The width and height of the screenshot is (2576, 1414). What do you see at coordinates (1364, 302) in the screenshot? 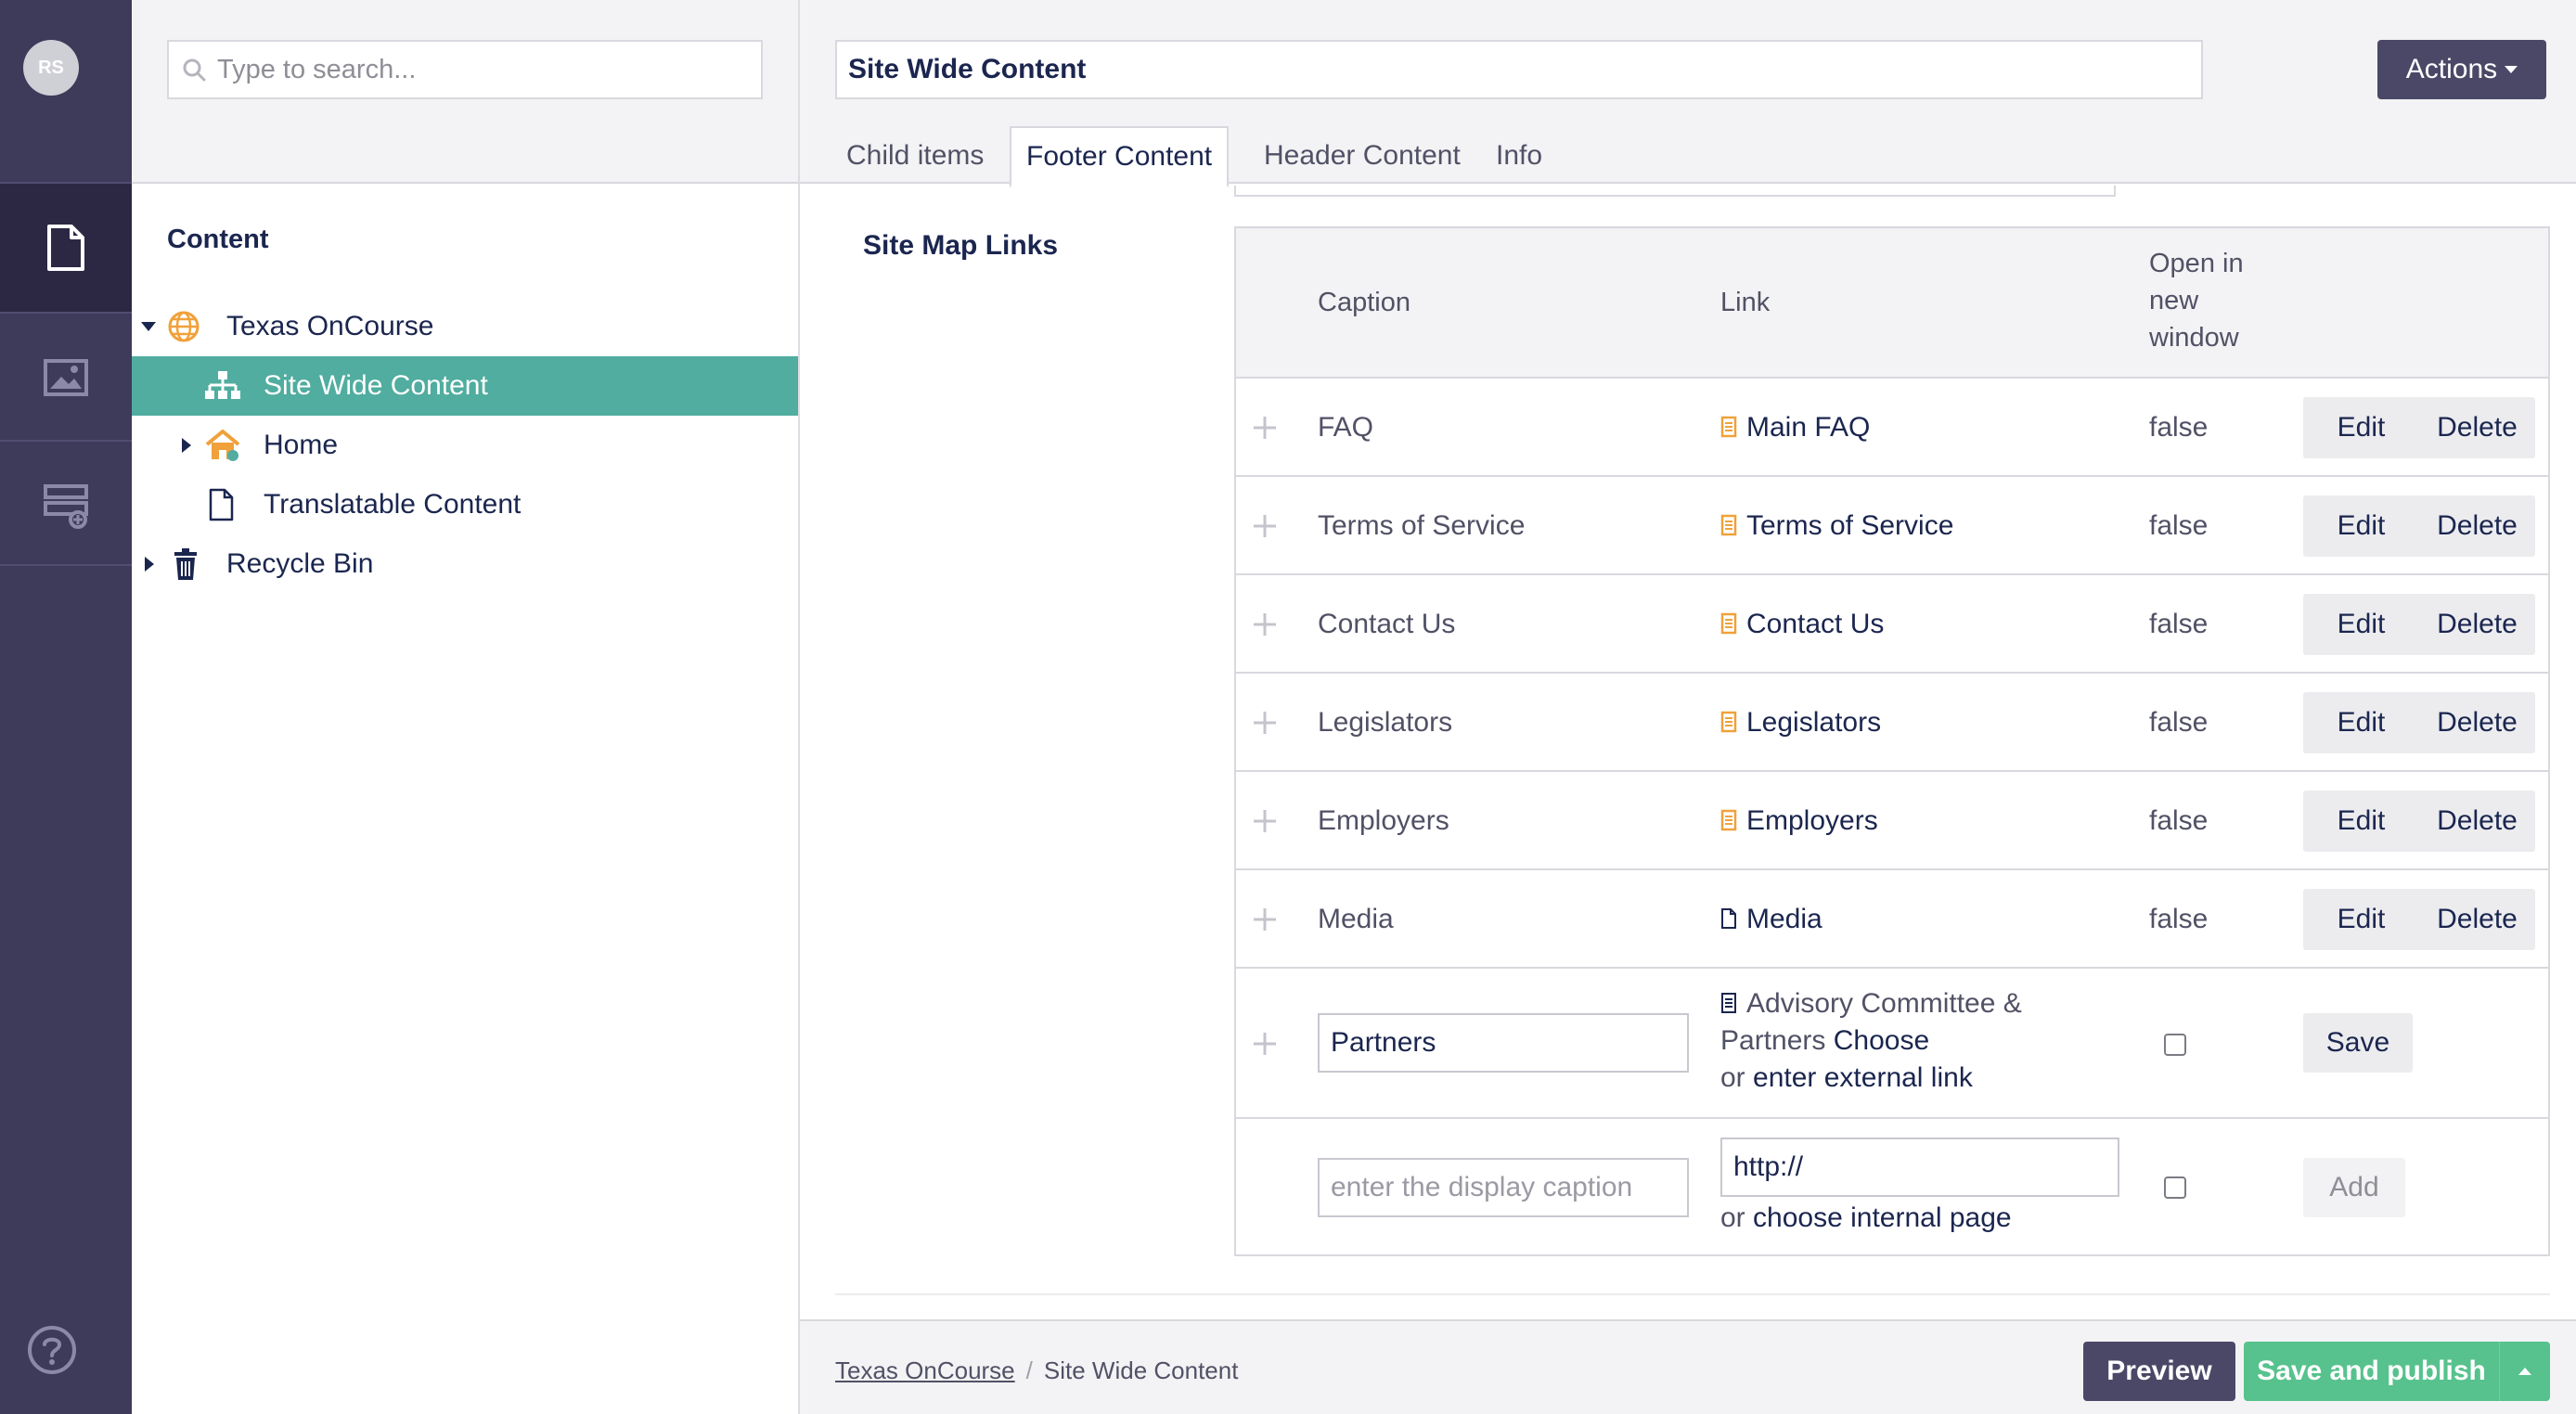
I see `column-header-caption: Caption` at bounding box center [1364, 302].